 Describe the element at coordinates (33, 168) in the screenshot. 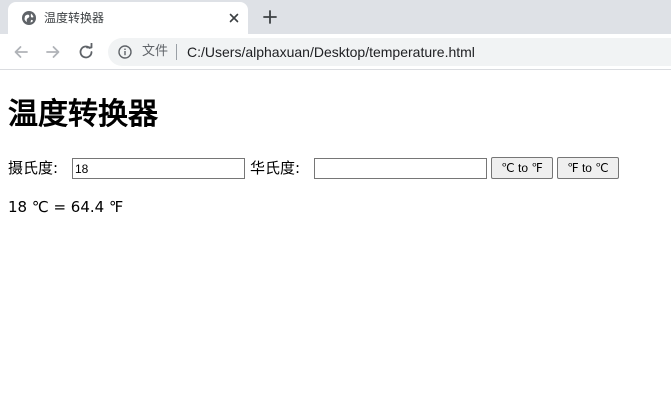

I see `celsius-label: 摄氏度:` at that location.